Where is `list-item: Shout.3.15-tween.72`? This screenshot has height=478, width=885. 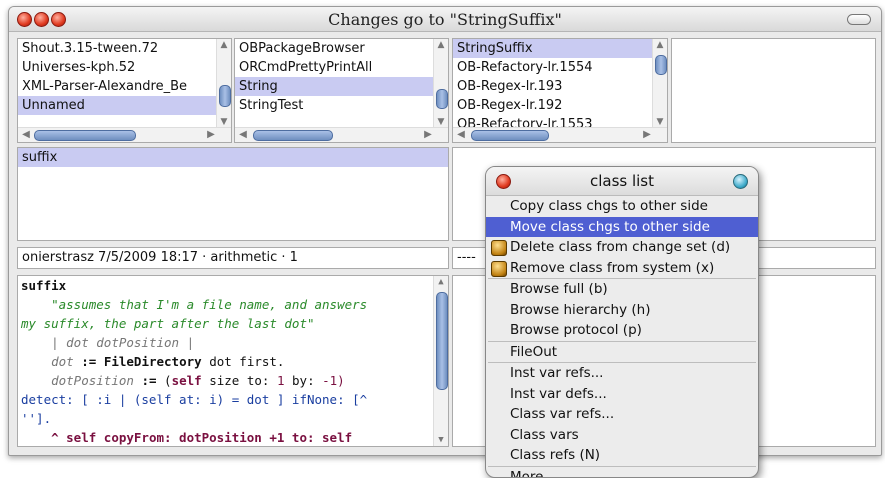 list-item: Shout.3.15-tween.72 is located at coordinates (124, 48).